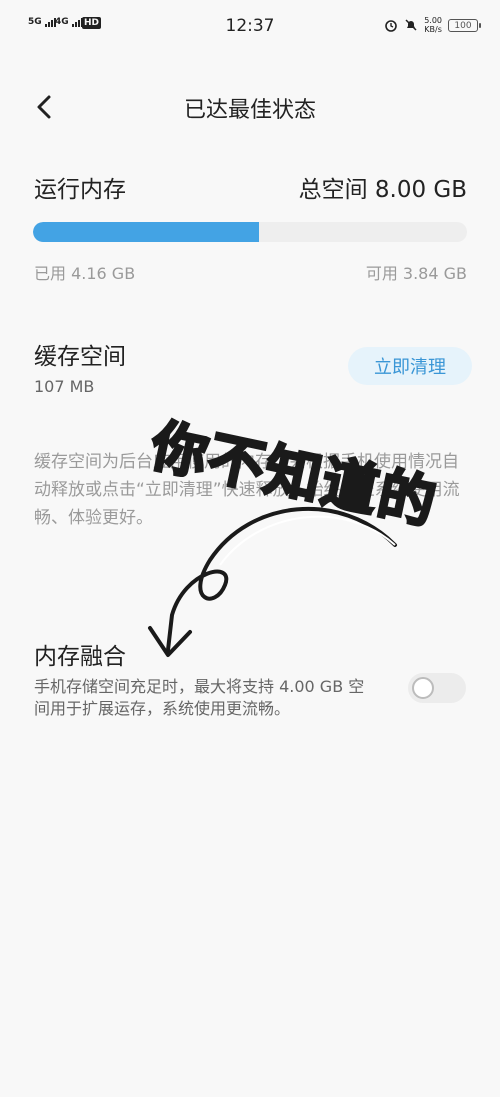 Image resolution: width=500 pixels, height=1097 pixels. What do you see at coordinates (64, 386) in the screenshot?
I see `cache-size: 107 MB` at bounding box center [64, 386].